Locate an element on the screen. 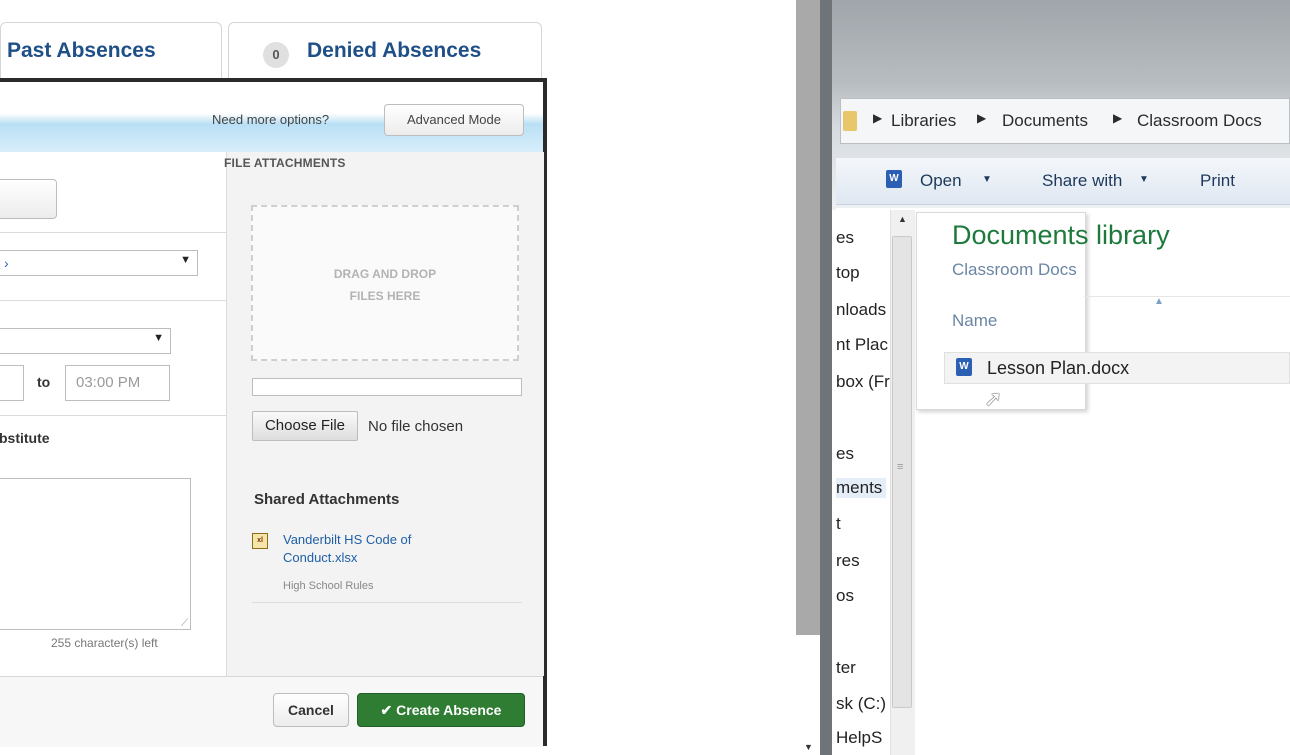  file-attachments-heading: FILE ATTACHMENTS is located at coordinates (285, 163).